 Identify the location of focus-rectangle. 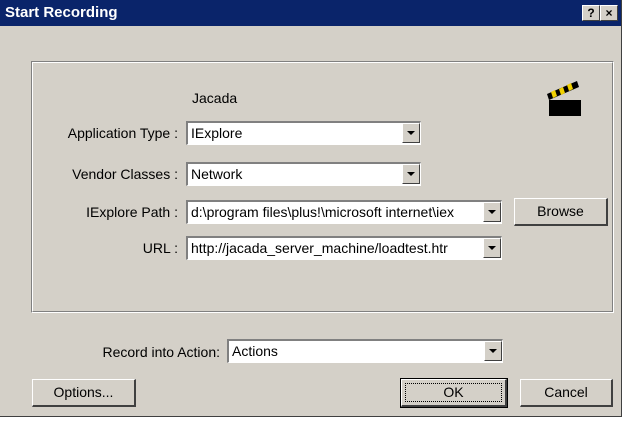
(453, 392).